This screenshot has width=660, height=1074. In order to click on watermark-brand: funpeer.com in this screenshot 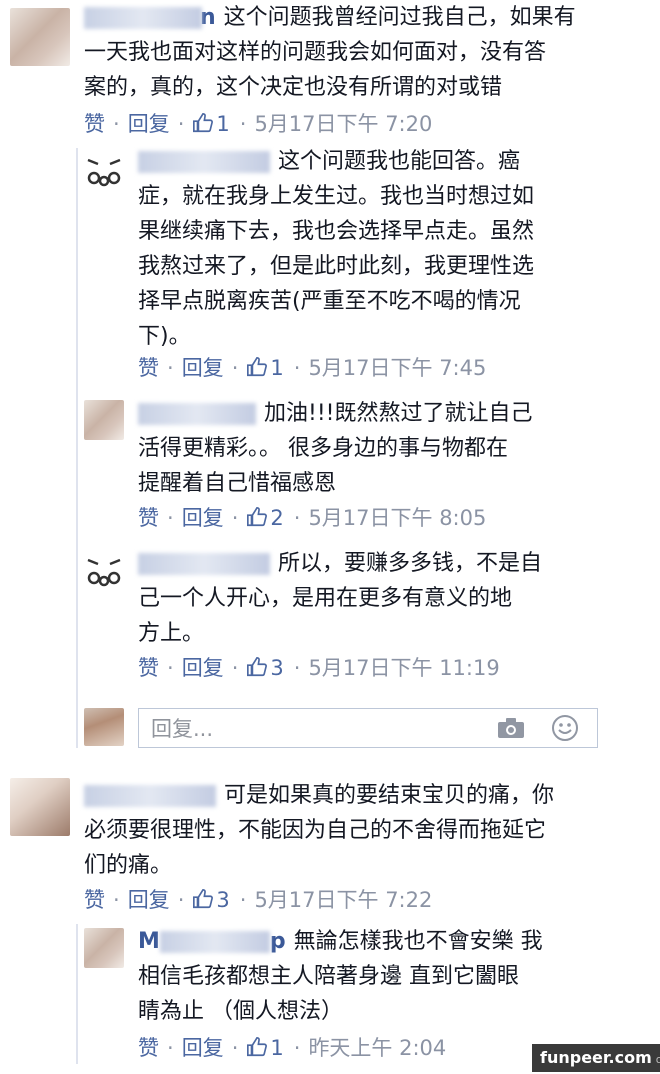, I will do `click(596, 1057)`.